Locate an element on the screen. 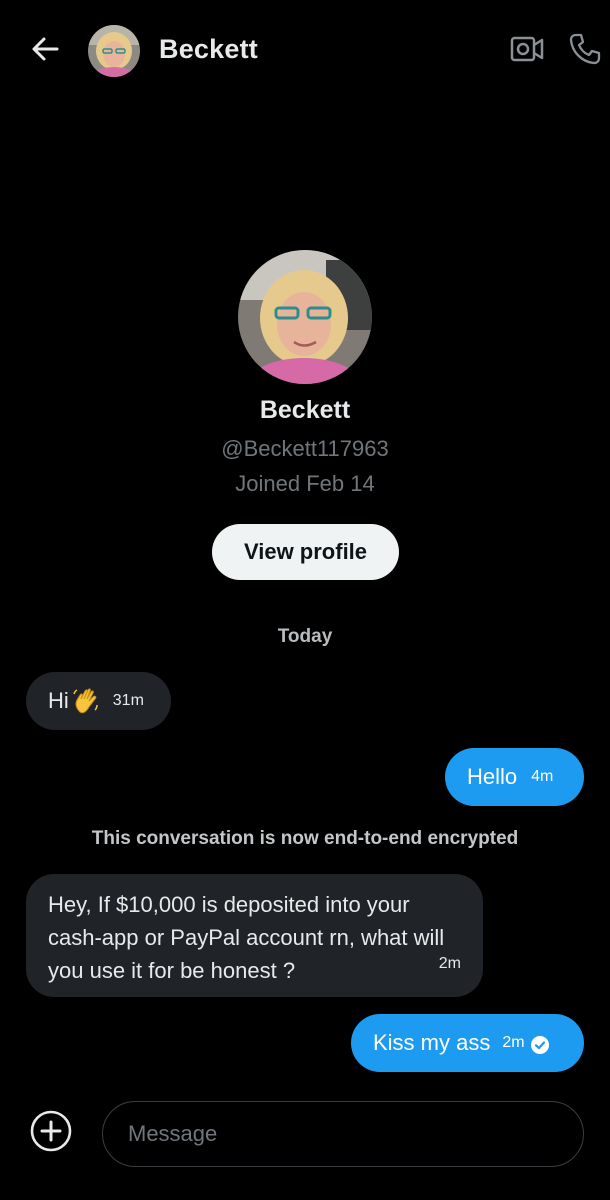  waving-hand-emoji-icon is located at coordinates (86, 701).